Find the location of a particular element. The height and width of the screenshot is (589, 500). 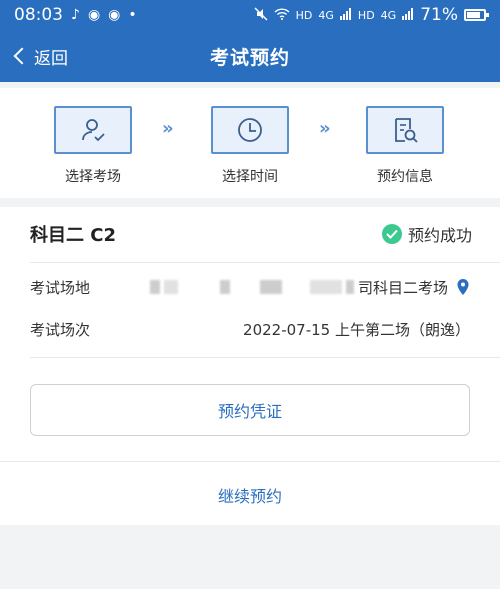

back-button: 返回 is located at coordinates (40, 56).